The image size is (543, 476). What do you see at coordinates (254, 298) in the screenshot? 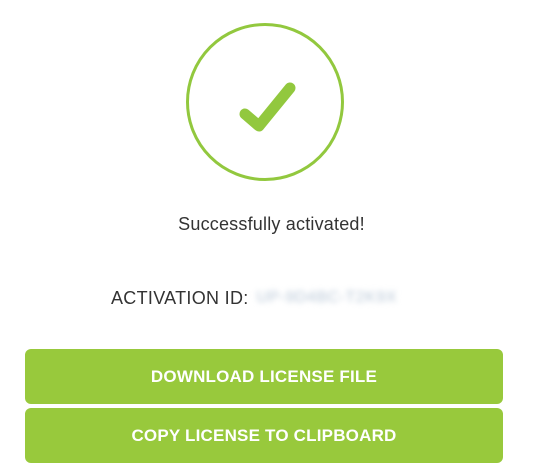
I see `activation-id-row: ACTIVATION ID: UP-9D4BC-T2K9X` at bounding box center [254, 298].